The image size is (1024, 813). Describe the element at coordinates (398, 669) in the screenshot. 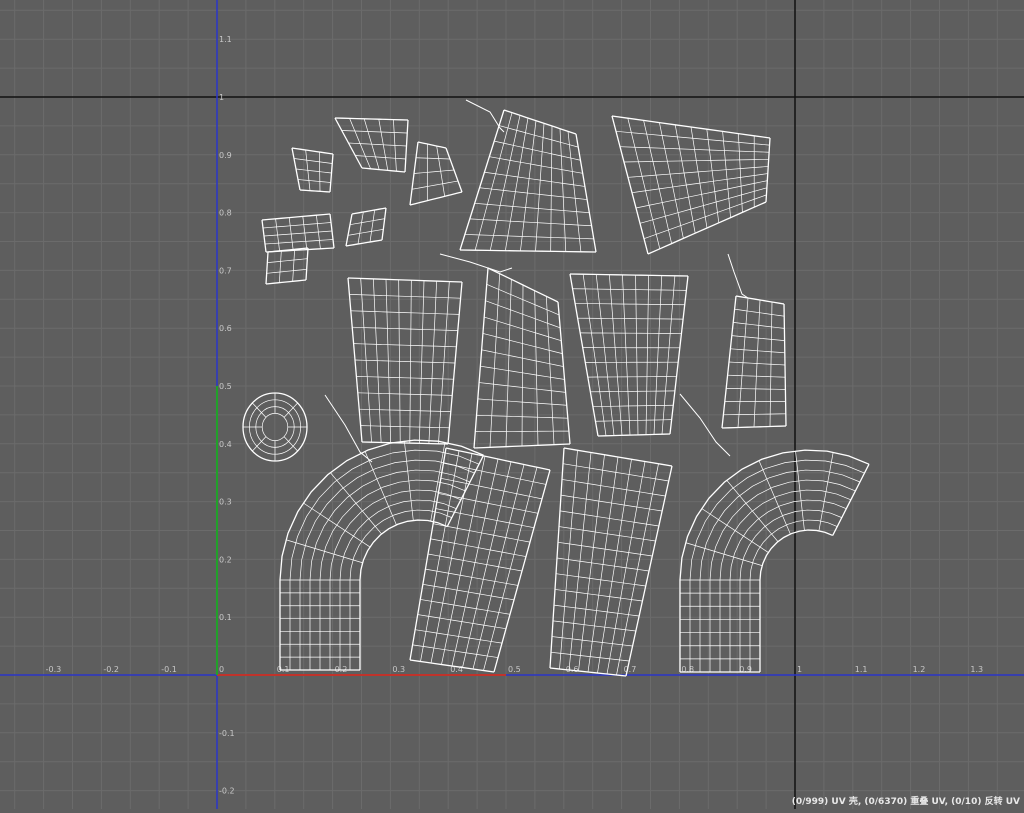

I see `u-tick-label: 0.3` at that location.